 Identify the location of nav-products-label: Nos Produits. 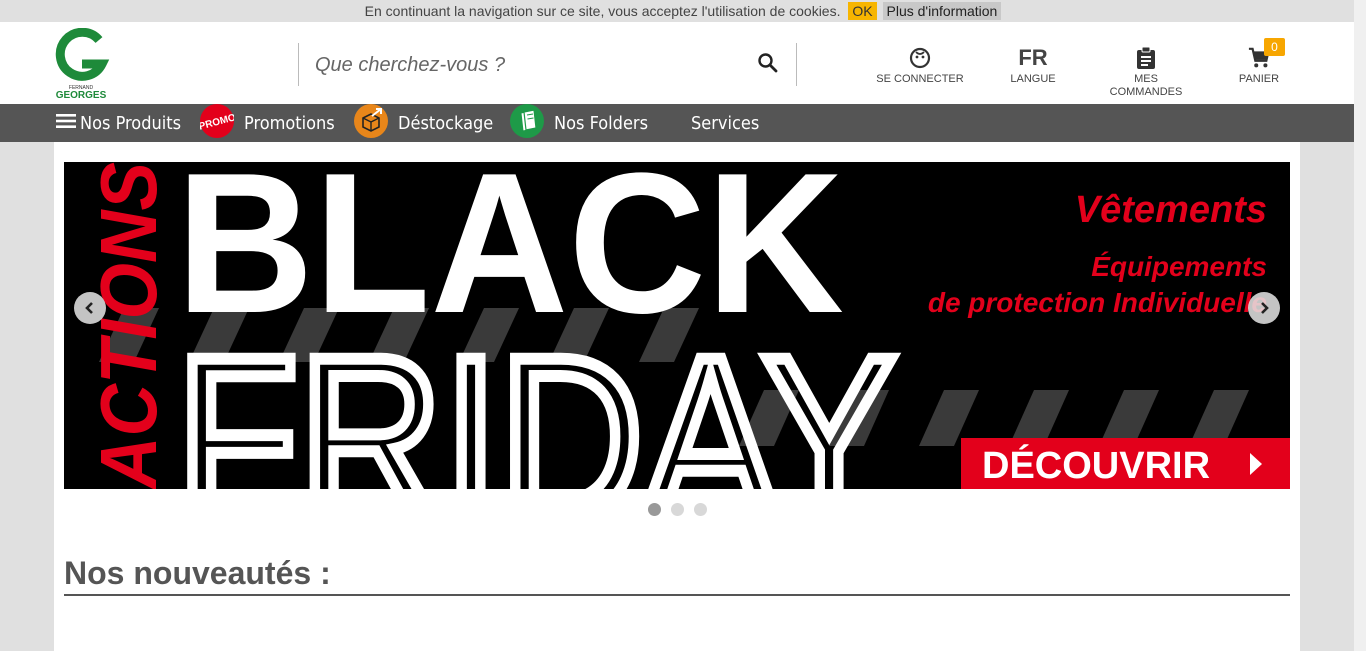
(131, 123).